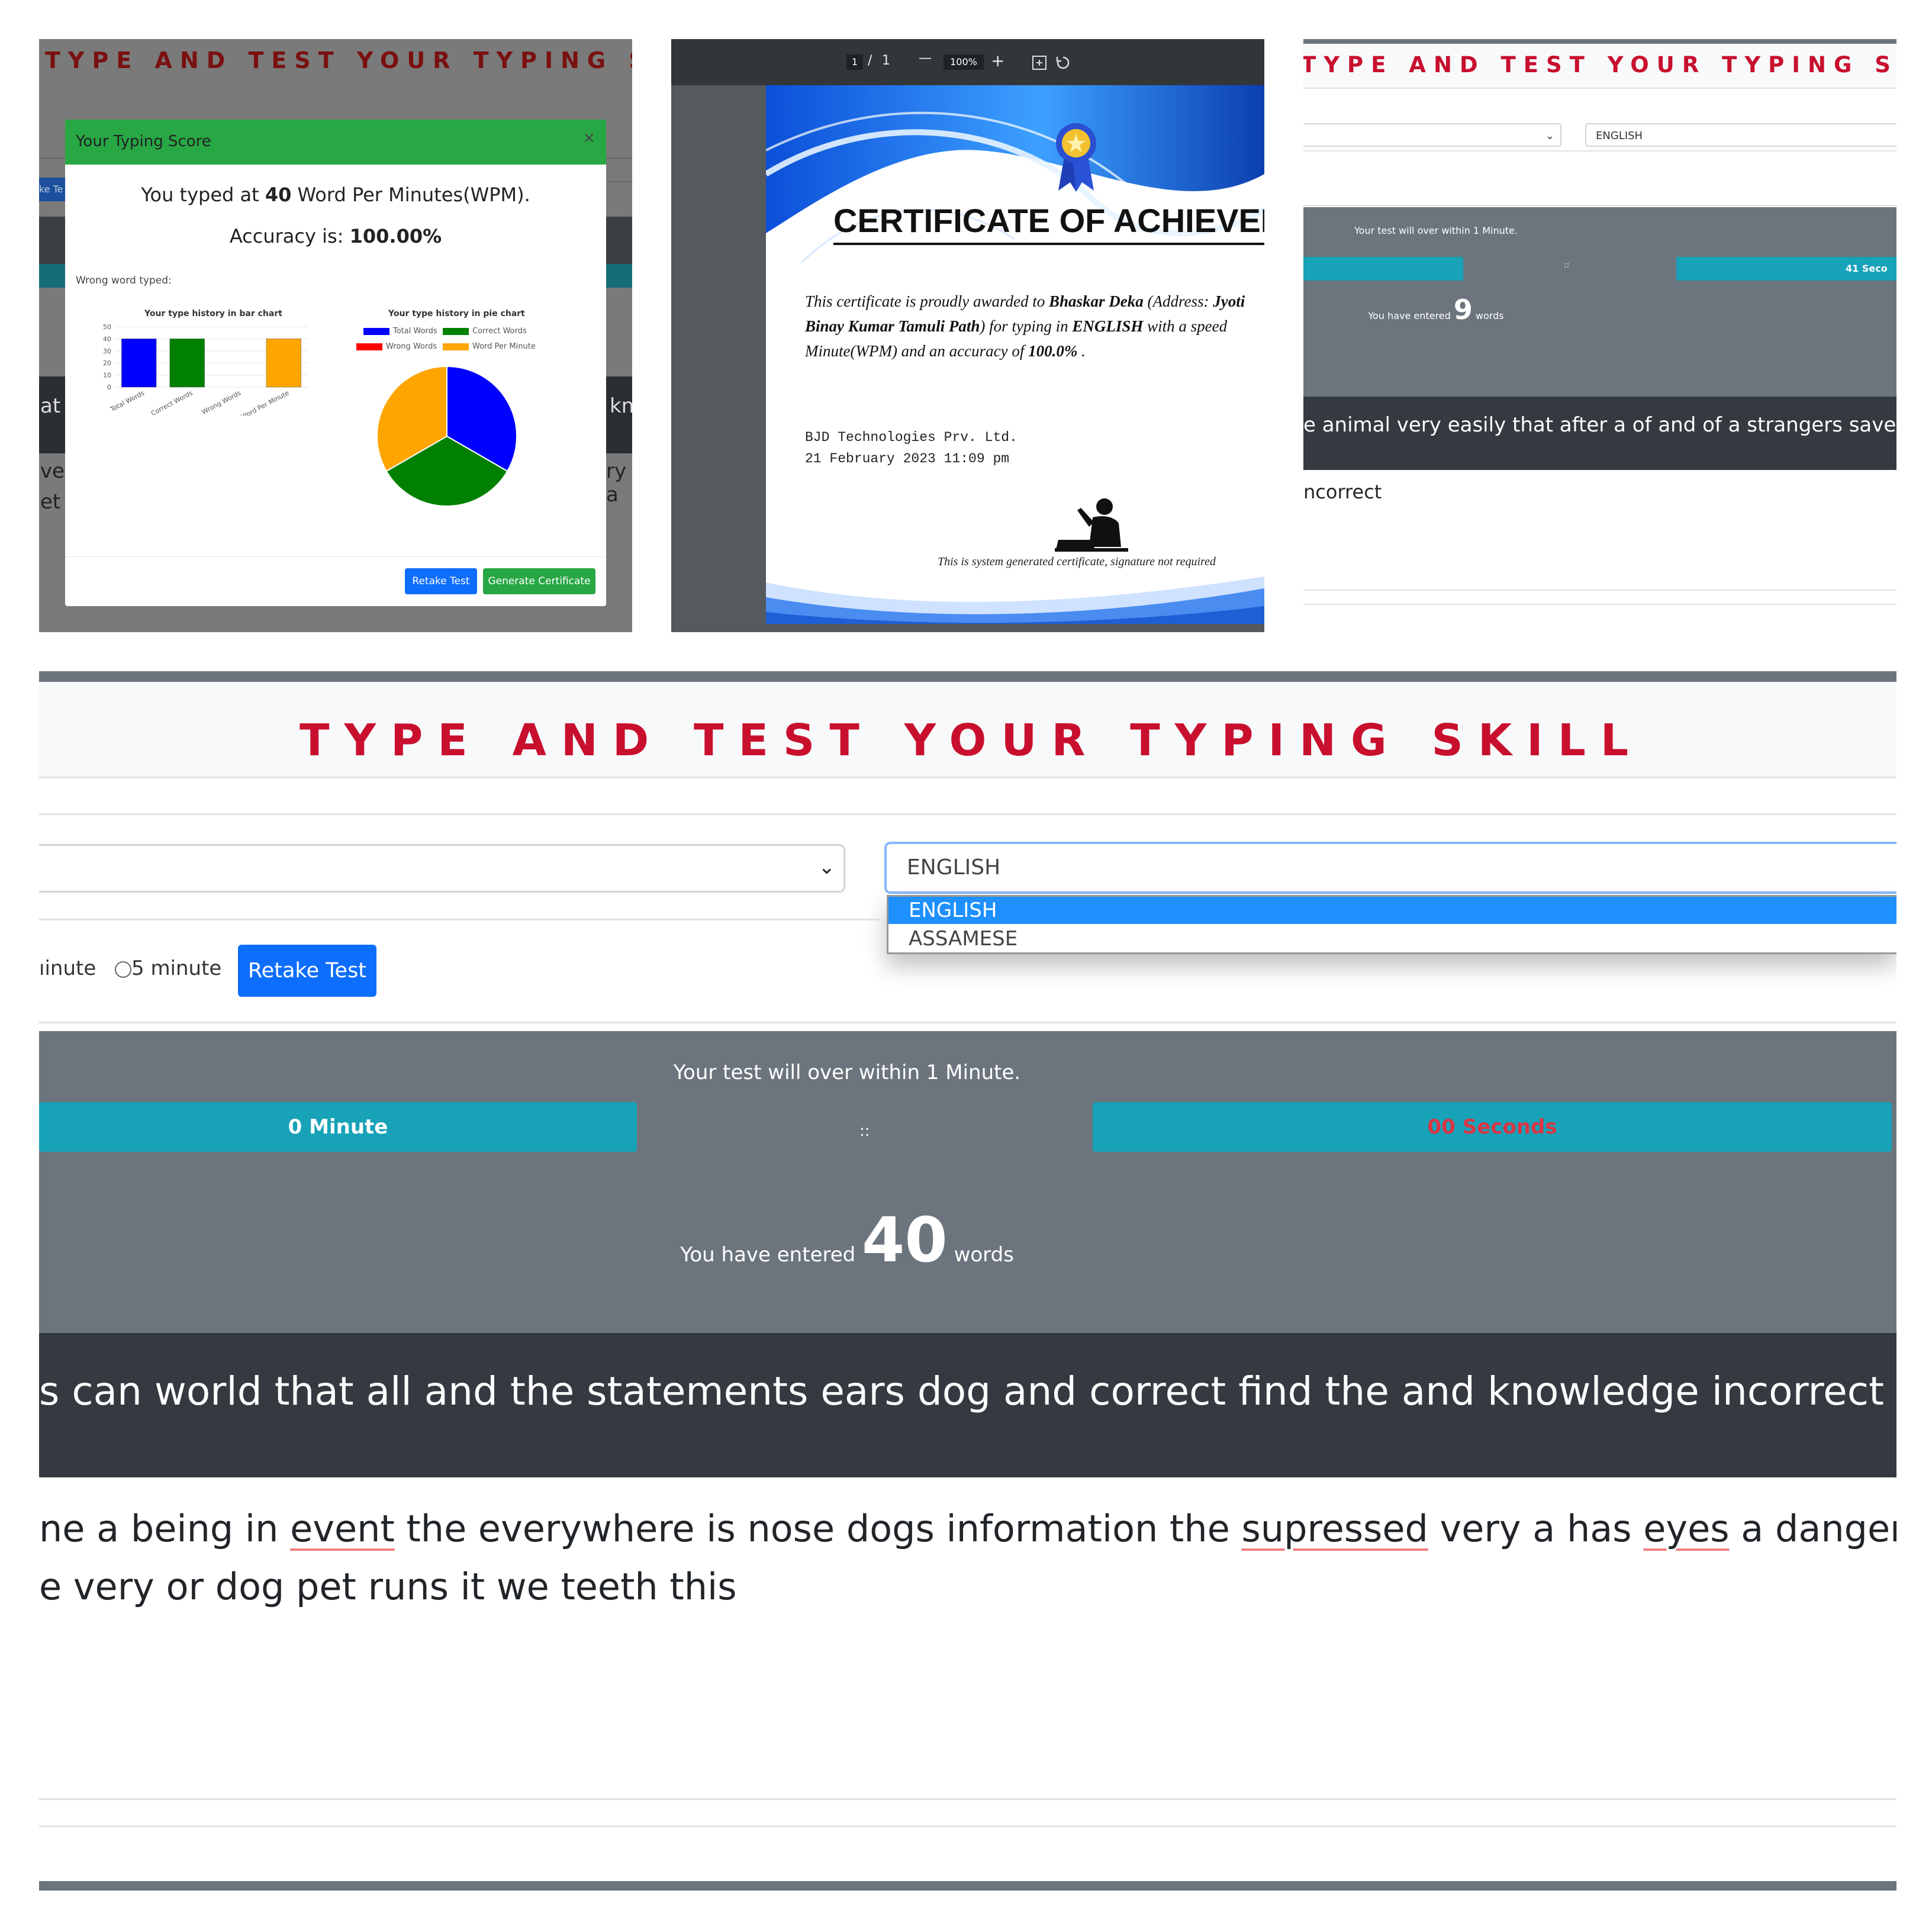 Image resolution: width=1932 pixels, height=1932 pixels. What do you see at coordinates (139, 364) in the screenshot?
I see `bar-total-words` at bounding box center [139, 364].